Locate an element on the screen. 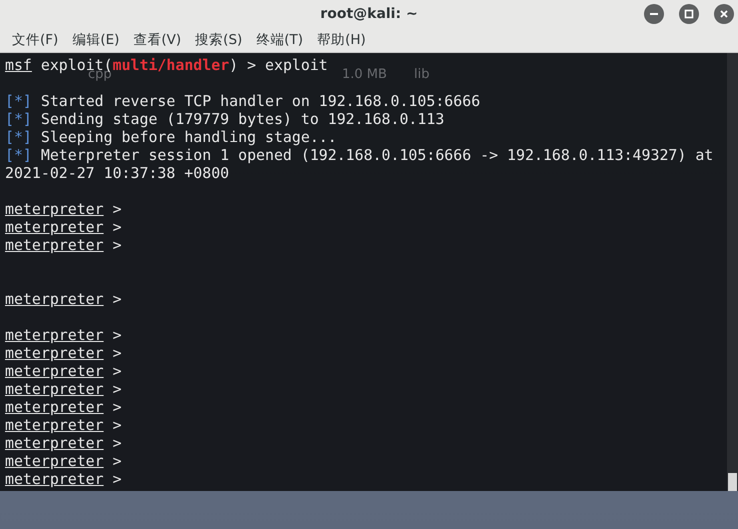  minimize-button is located at coordinates (654, 14).